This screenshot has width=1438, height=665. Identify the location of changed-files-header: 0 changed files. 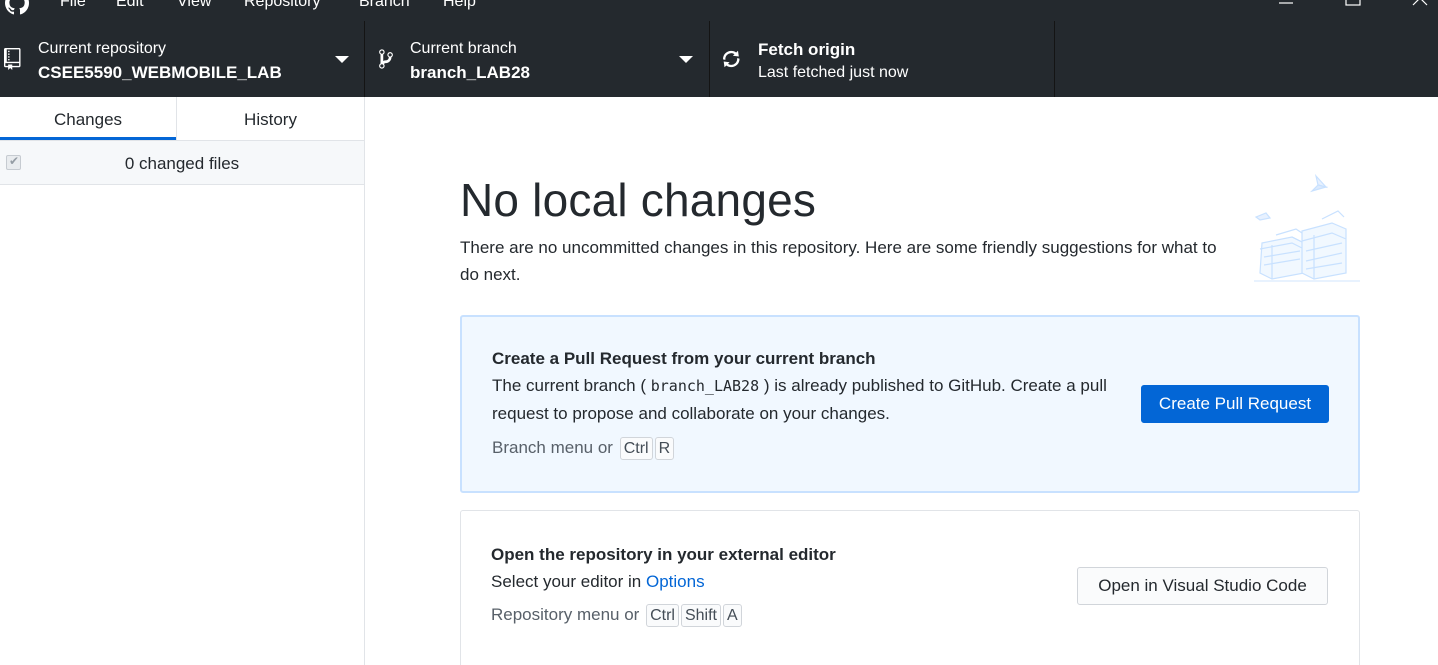
(182, 163).